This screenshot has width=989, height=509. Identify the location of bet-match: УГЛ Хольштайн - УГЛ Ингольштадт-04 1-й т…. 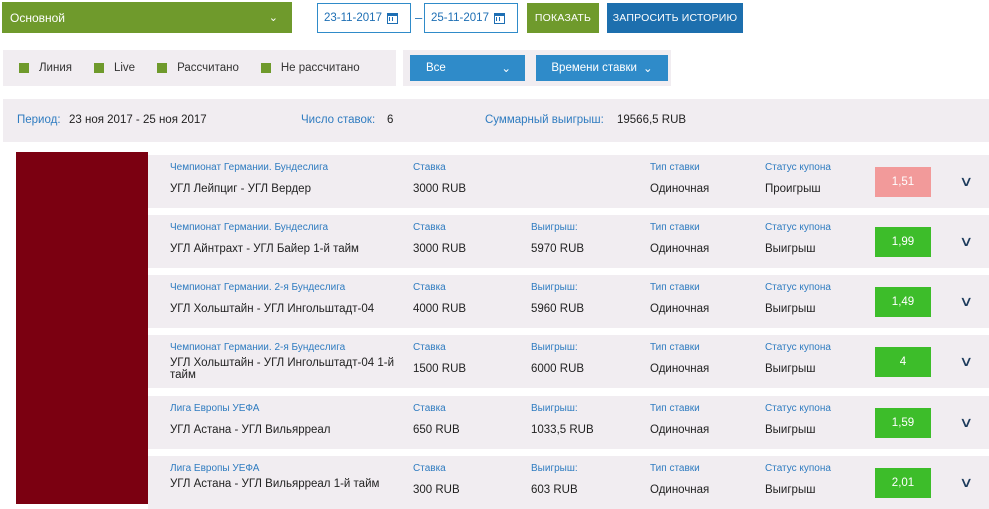
(282, 369).